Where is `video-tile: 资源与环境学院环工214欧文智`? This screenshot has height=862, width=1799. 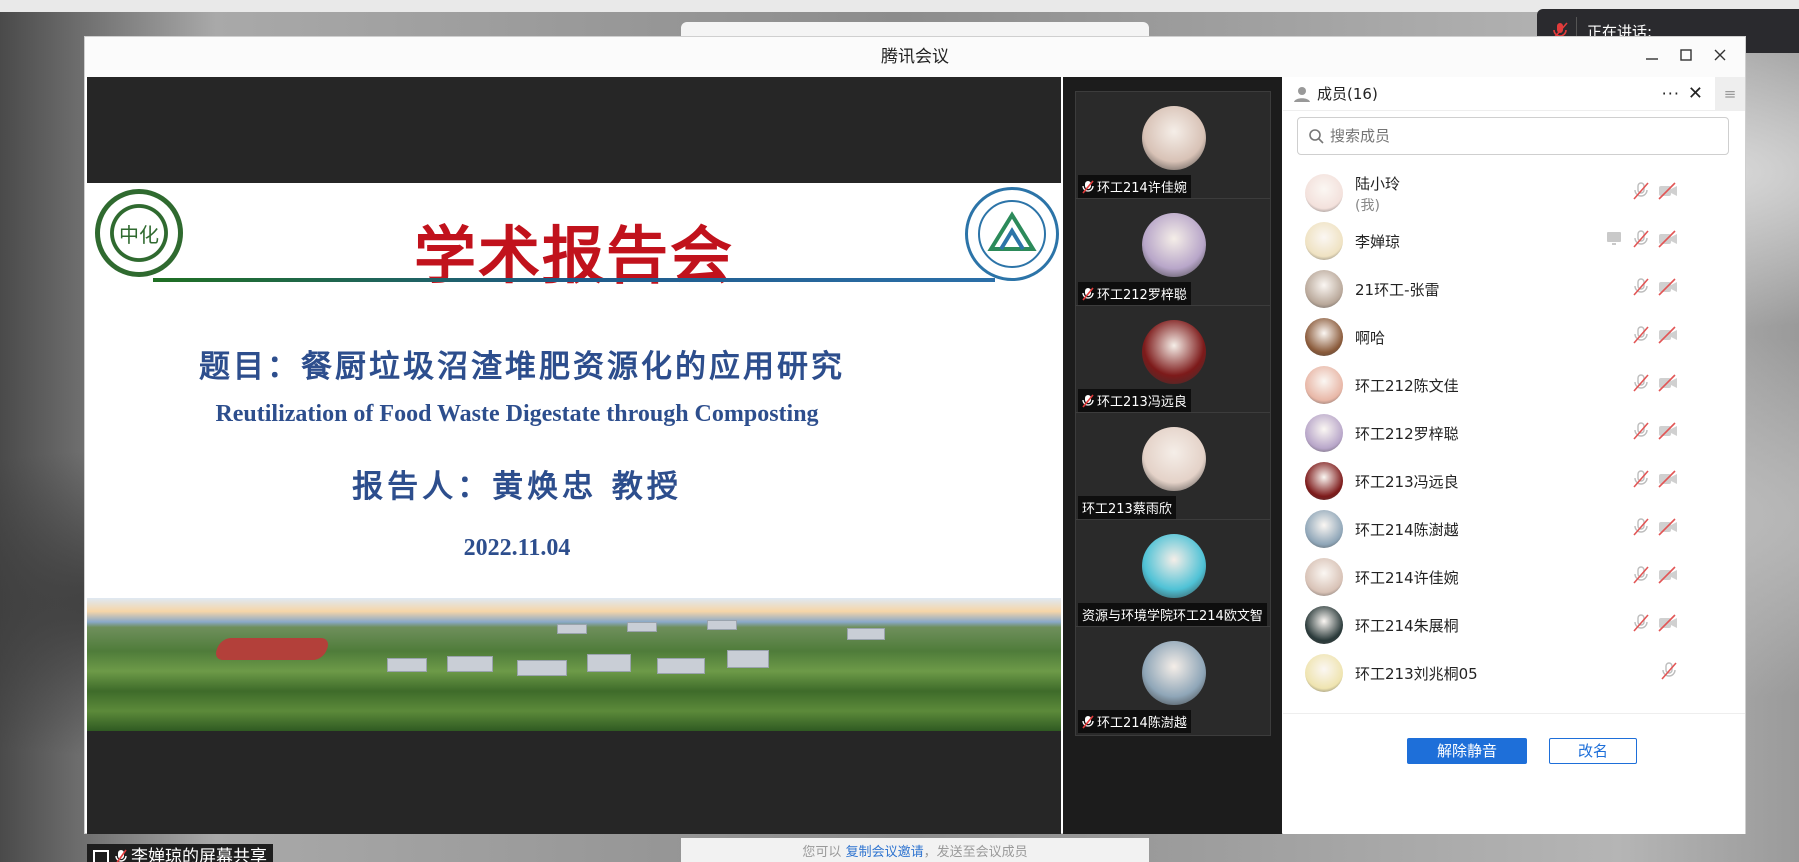
video-tile: 资源与环境学院环工214欧文智 is located at coordinates (1173, 574).